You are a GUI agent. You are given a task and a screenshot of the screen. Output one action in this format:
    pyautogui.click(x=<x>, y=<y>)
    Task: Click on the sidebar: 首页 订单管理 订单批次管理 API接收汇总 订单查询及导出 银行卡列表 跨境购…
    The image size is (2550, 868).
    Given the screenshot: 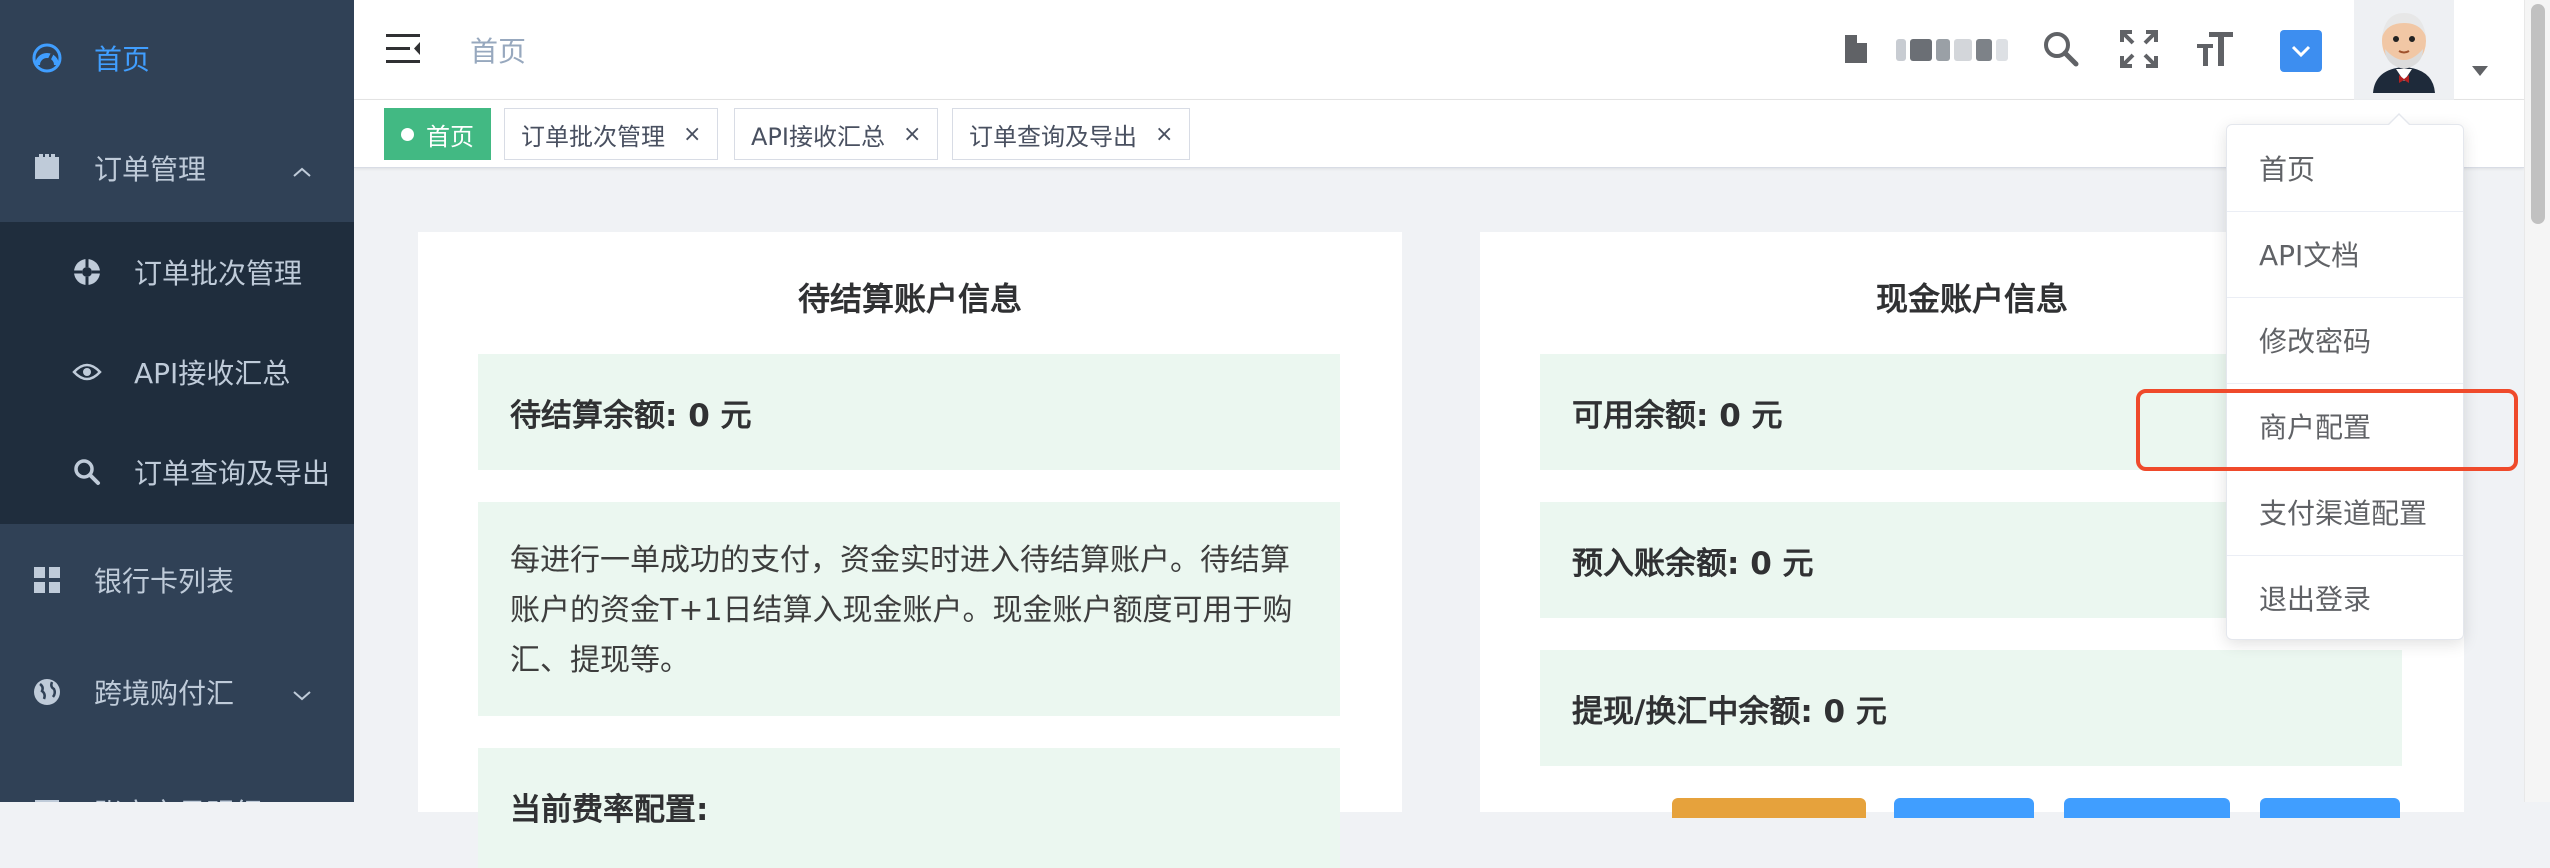 What is the action you would take?
    pyautogui.click(x=177, y=401)
    